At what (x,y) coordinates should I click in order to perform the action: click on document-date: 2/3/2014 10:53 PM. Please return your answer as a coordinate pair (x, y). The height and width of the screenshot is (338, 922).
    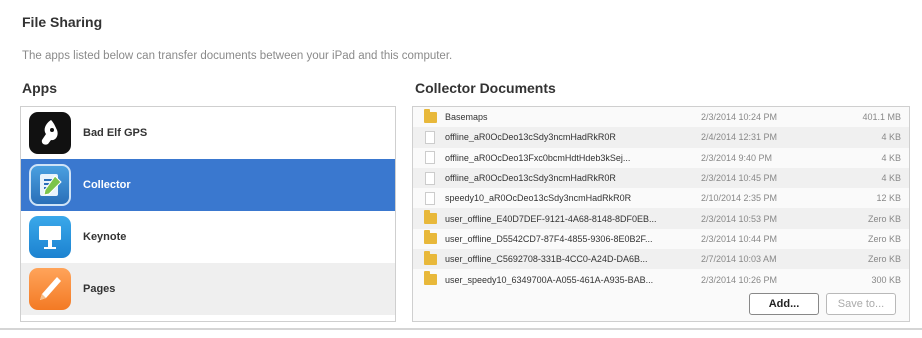
    Looking at the image, I should click on (739, 218).